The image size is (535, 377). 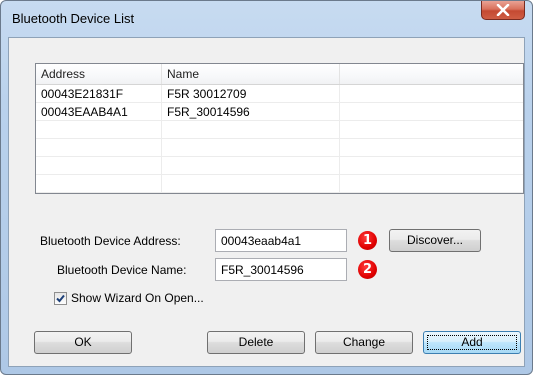 What do you see at coordinates (207, 94) in the screenshot?
I see `row-name: F5R 30012709` at bounding box center [207, 94].